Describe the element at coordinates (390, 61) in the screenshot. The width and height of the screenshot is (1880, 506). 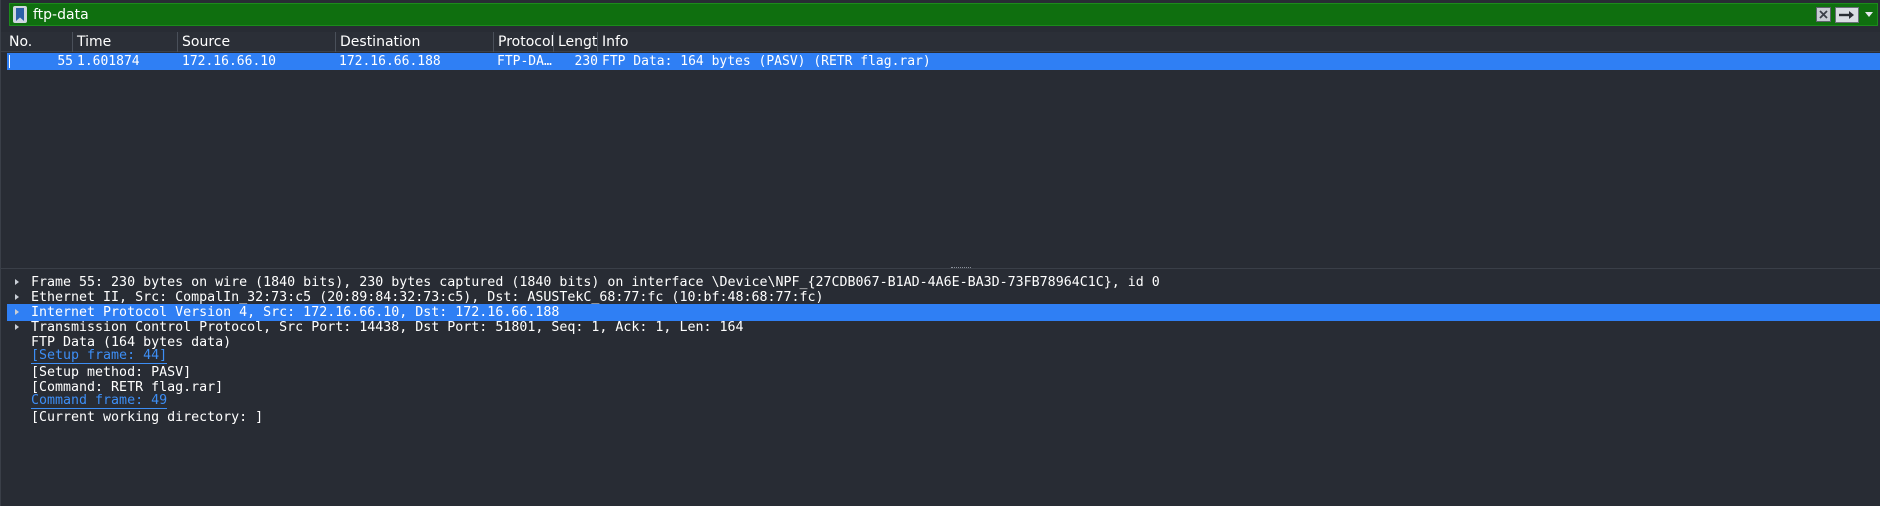
I see `packet-destination: 172.16.66.188` at that location.